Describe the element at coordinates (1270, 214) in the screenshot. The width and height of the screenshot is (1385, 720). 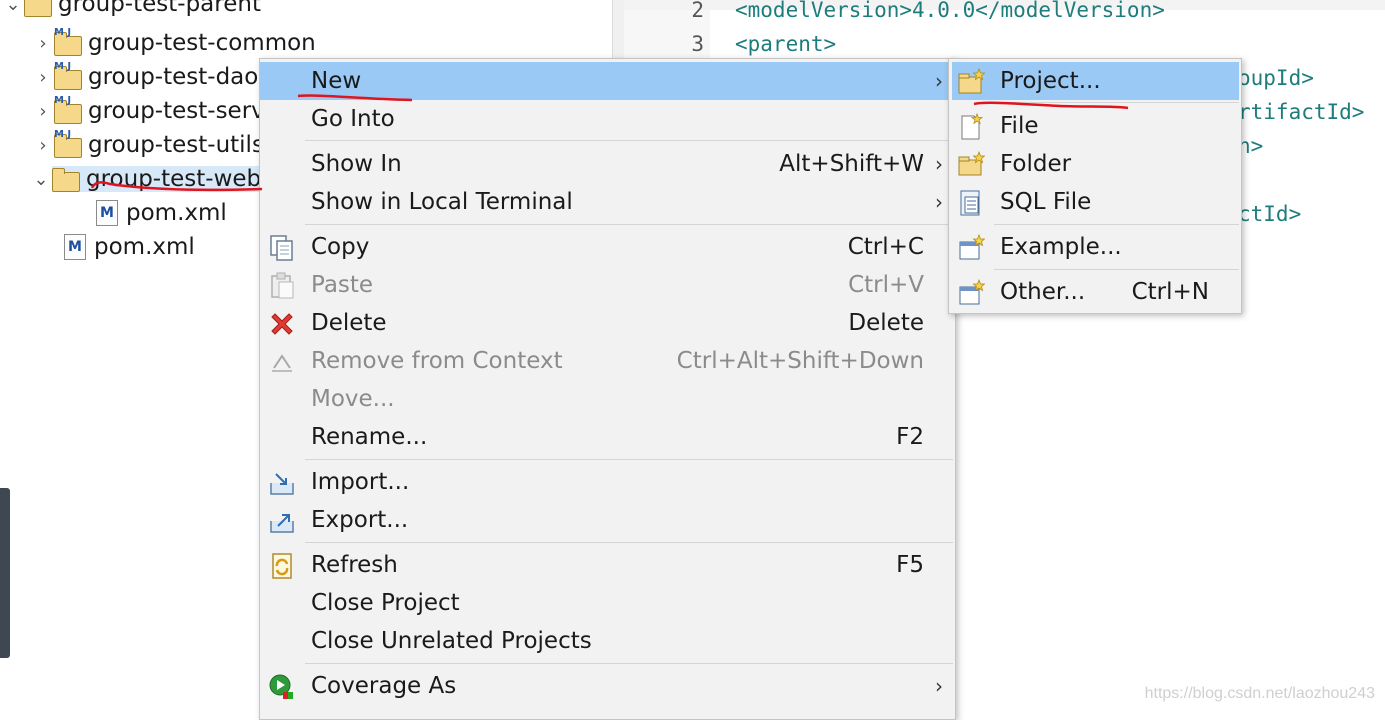
I see `code-line: ctId>` at that location.